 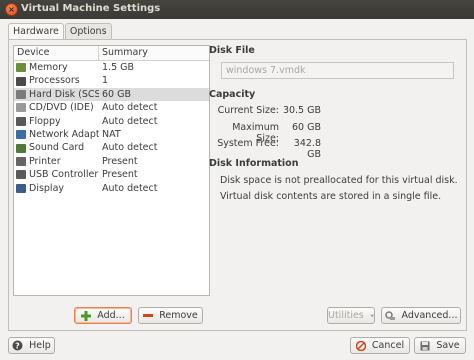 I want to click on tab-hardware: Hardware, so click(x=36, y=31).